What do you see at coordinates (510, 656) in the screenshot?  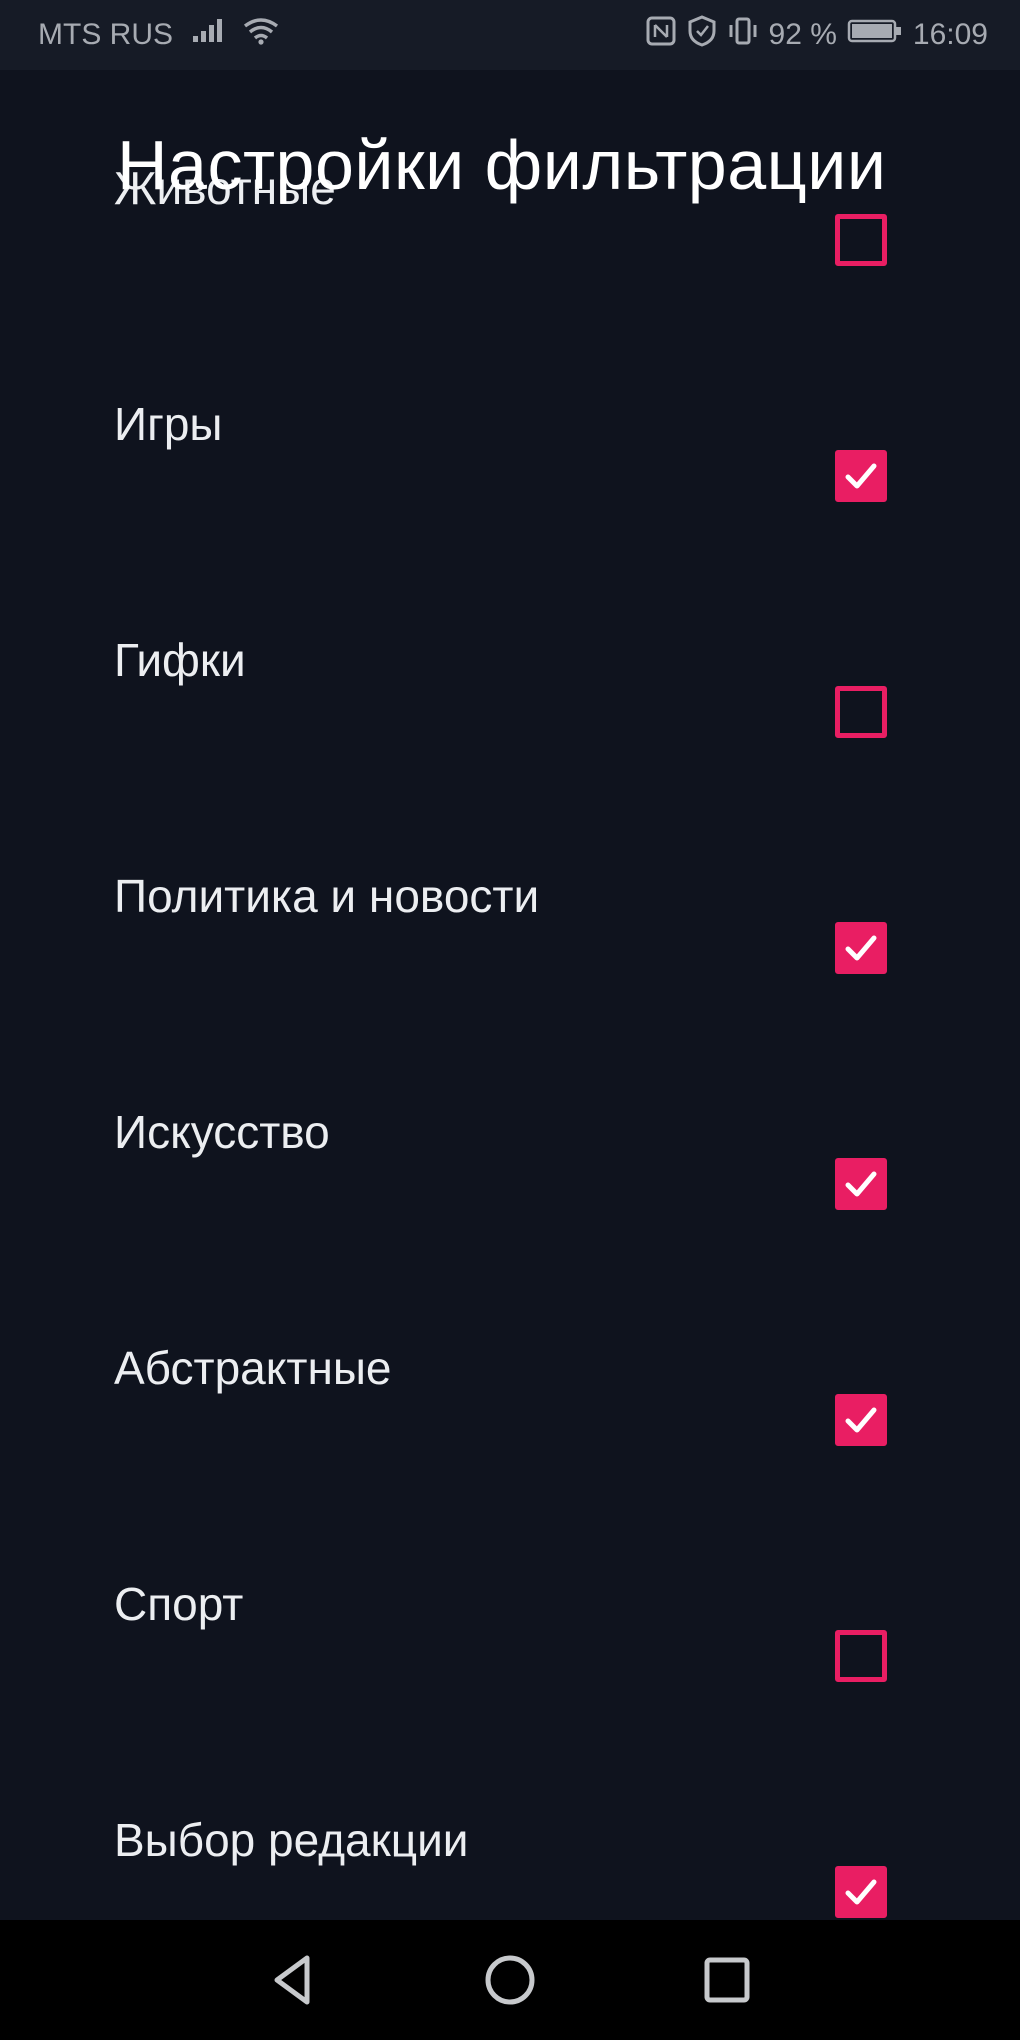 I see `filter-row-gifs: Гифки` at bounding box center [510, 656].